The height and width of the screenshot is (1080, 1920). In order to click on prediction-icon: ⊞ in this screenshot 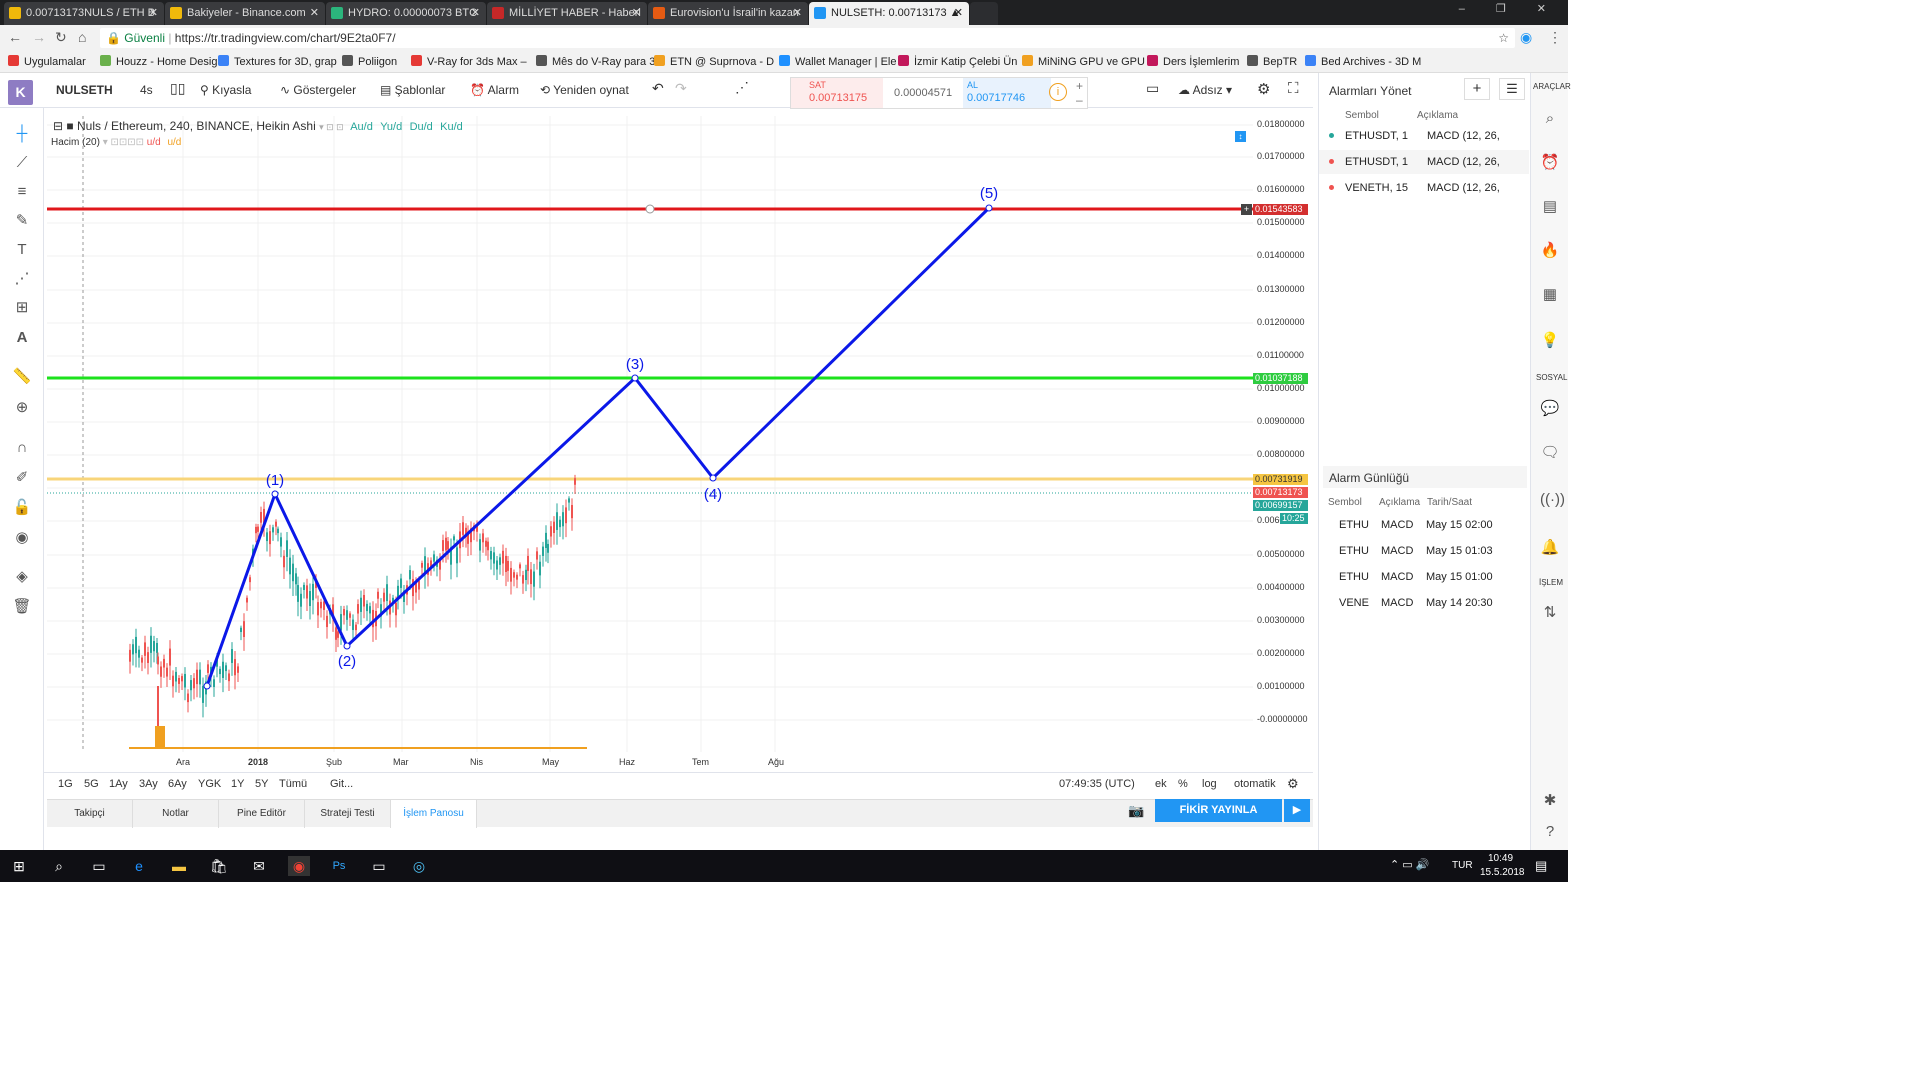, I will do `click(22, 308)`.